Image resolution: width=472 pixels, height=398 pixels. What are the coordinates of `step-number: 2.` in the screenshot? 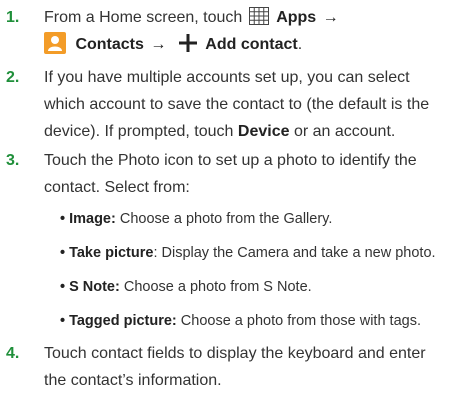 It's located at (13, 77).